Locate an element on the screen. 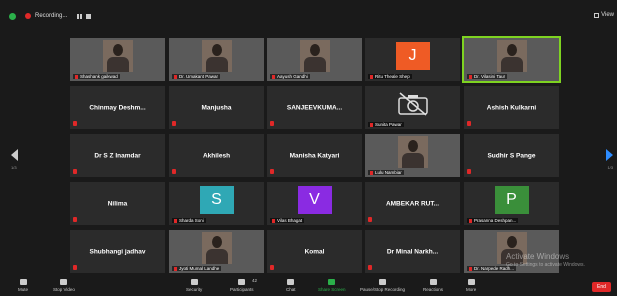  end-button: End is located at coordinates (601, 287).